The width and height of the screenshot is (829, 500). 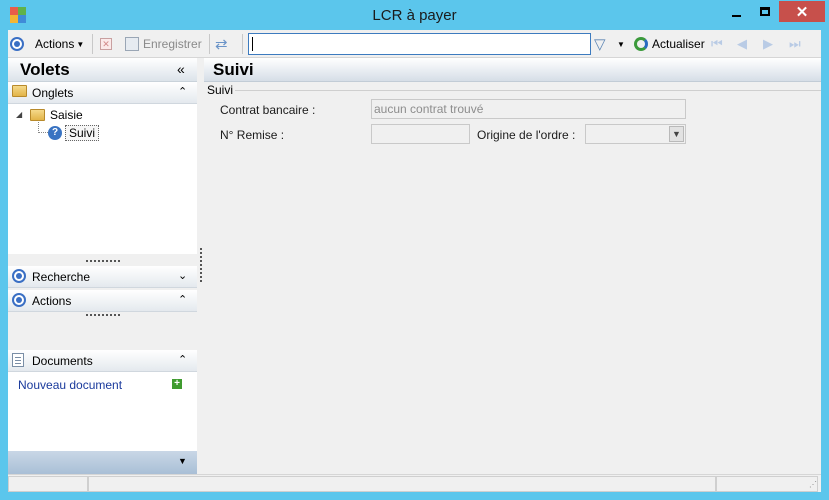 I want to click on maximize-icon, so click(x=764, y=11).